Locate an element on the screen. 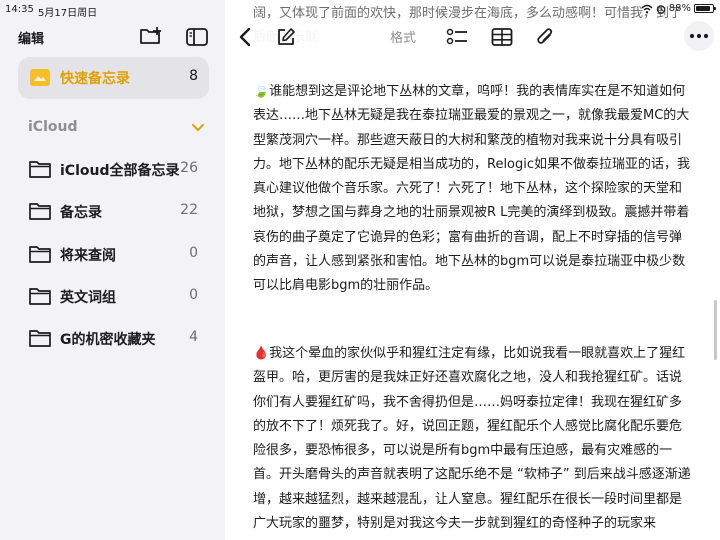 This screenshot has height=540, width=720. scrollbar is located at coordinates (715, 330).